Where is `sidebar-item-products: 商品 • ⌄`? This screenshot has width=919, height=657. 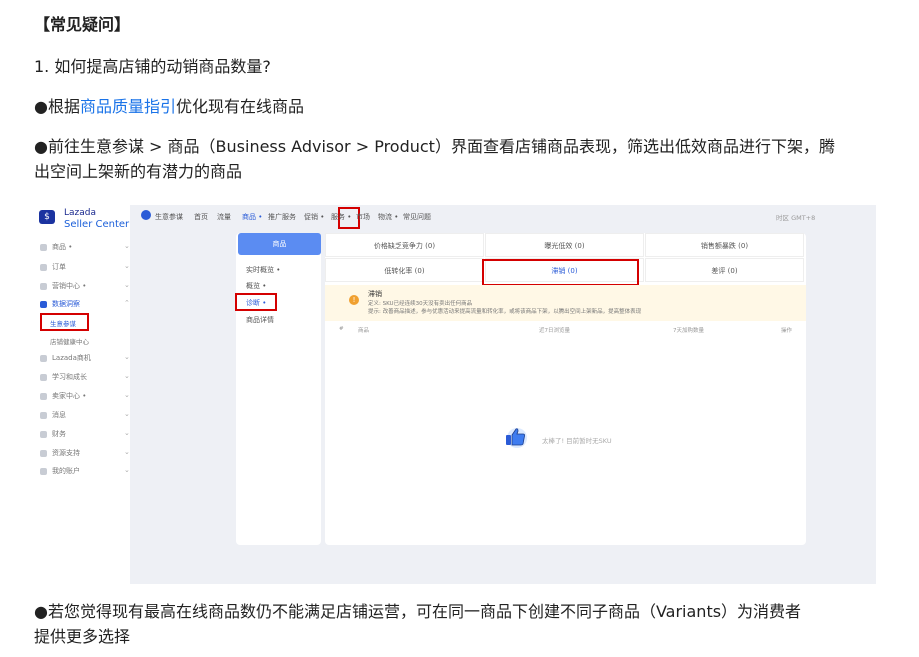 sidebar-item-products: 商品 • ⌄ is located at coordinates (85, 247).